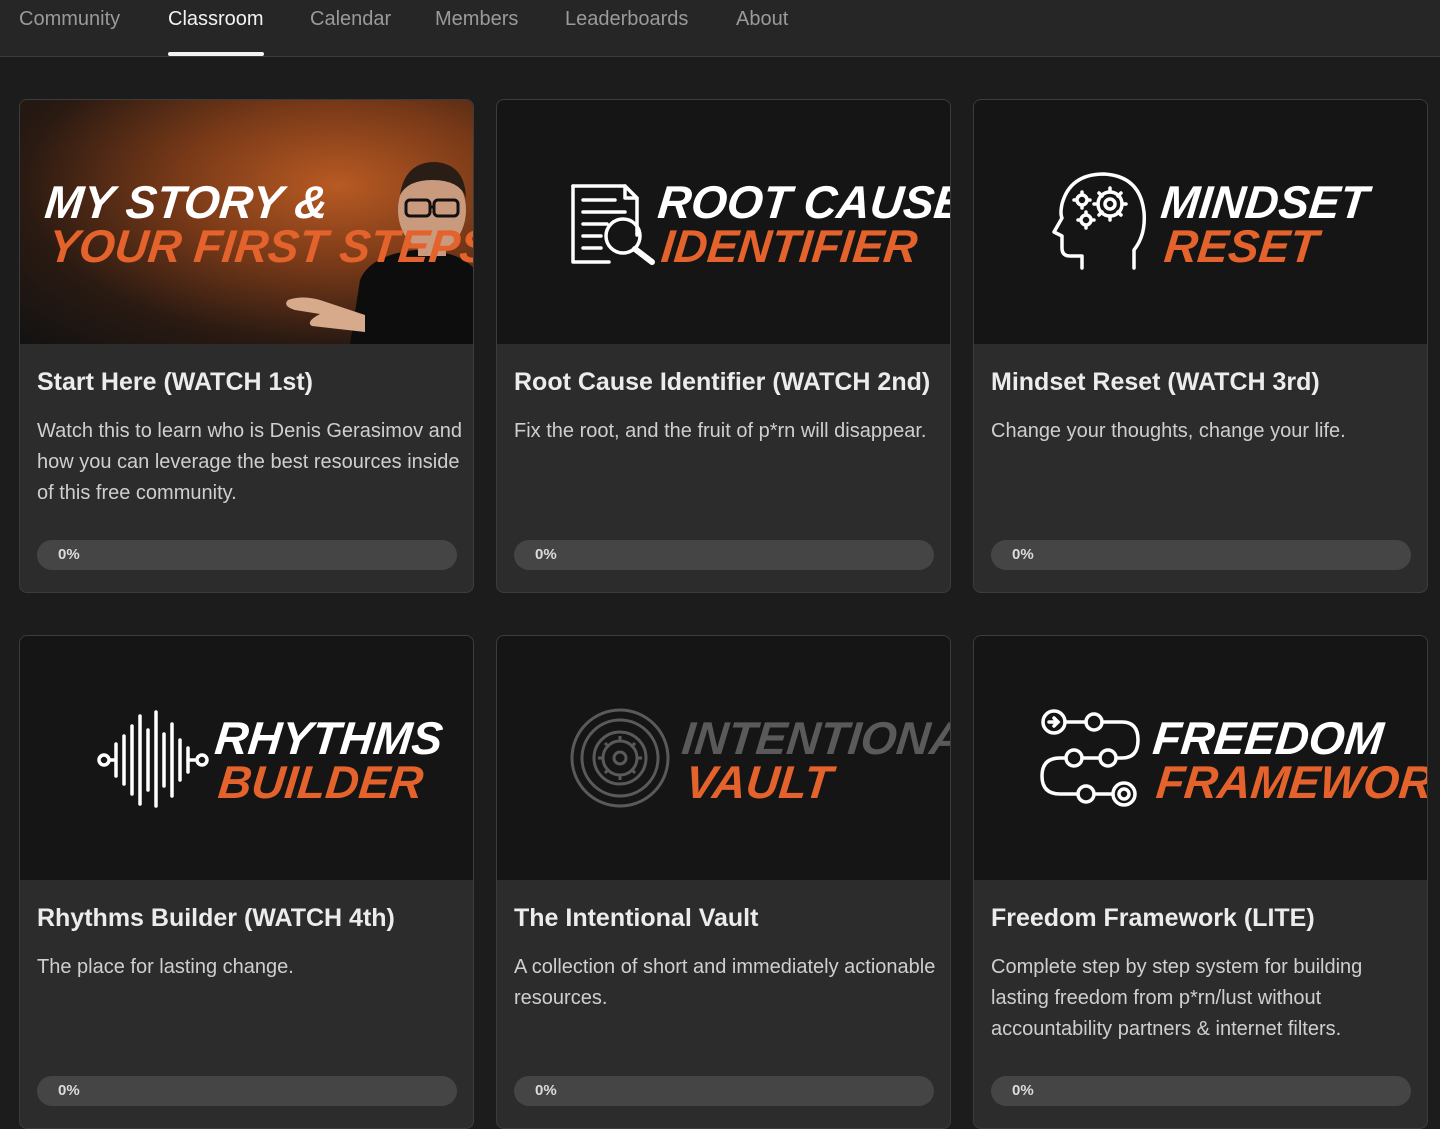 The height and width of the screenshot is (1129, 1440). What do you see at coordinates (70, 19) in the screenshot?
I see `tab-label: Community` at bounding box center [70, 19].